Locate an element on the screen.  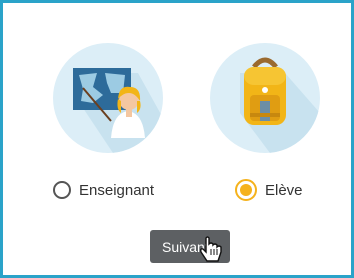
teacher-illustration is located at coordinates (108, 98).